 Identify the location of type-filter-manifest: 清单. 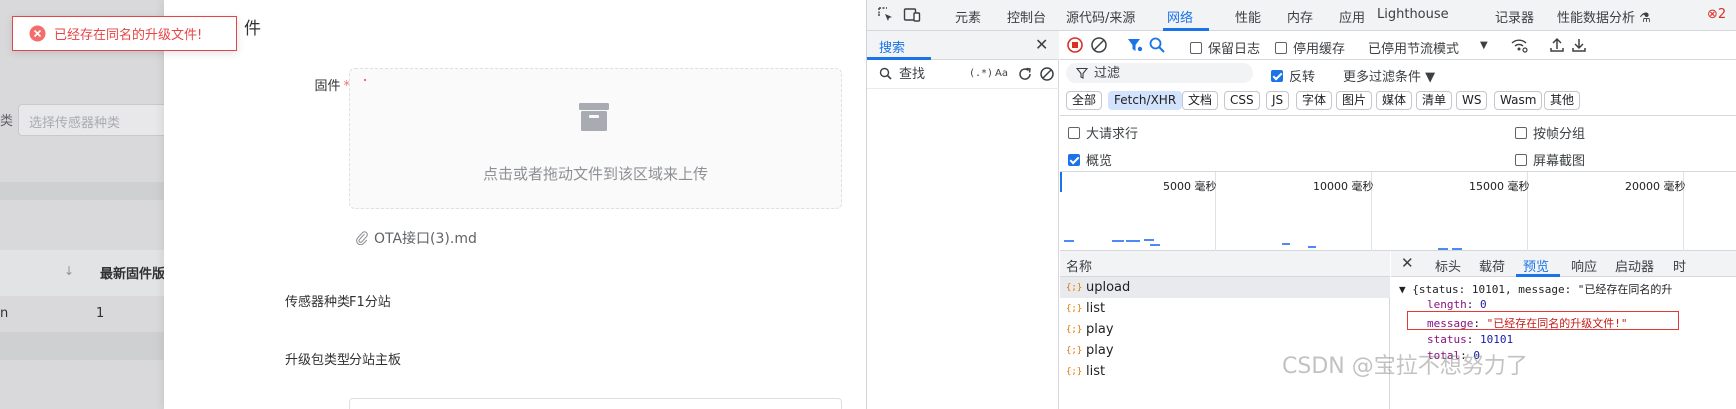
(1434, 100).